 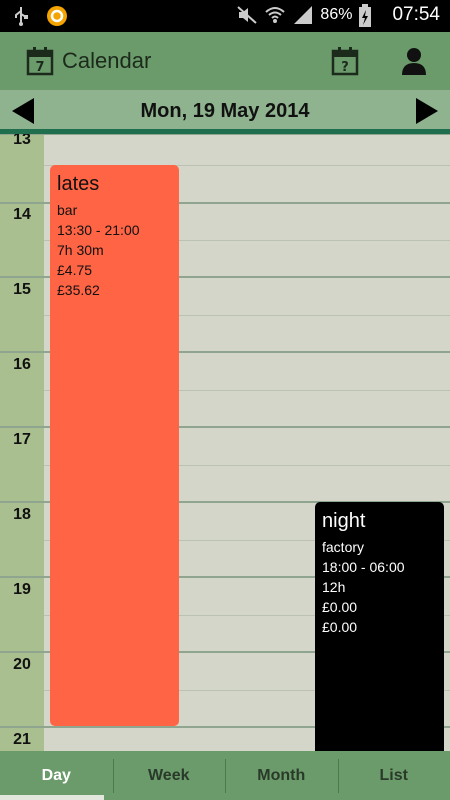 I want to click on date-navigator: Mon, 19 May 2014, so click(x=225, y=110).